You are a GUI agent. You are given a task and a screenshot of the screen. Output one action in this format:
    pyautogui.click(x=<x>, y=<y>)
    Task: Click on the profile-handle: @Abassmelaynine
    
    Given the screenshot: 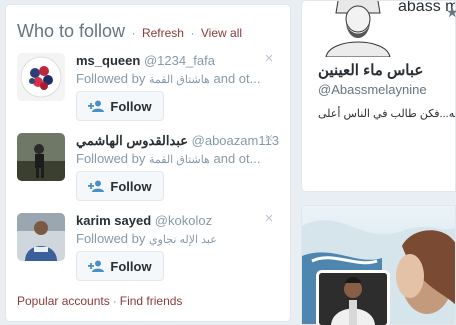 What is the action you would take?
    pyautogui.click(x=372, y=89)
    